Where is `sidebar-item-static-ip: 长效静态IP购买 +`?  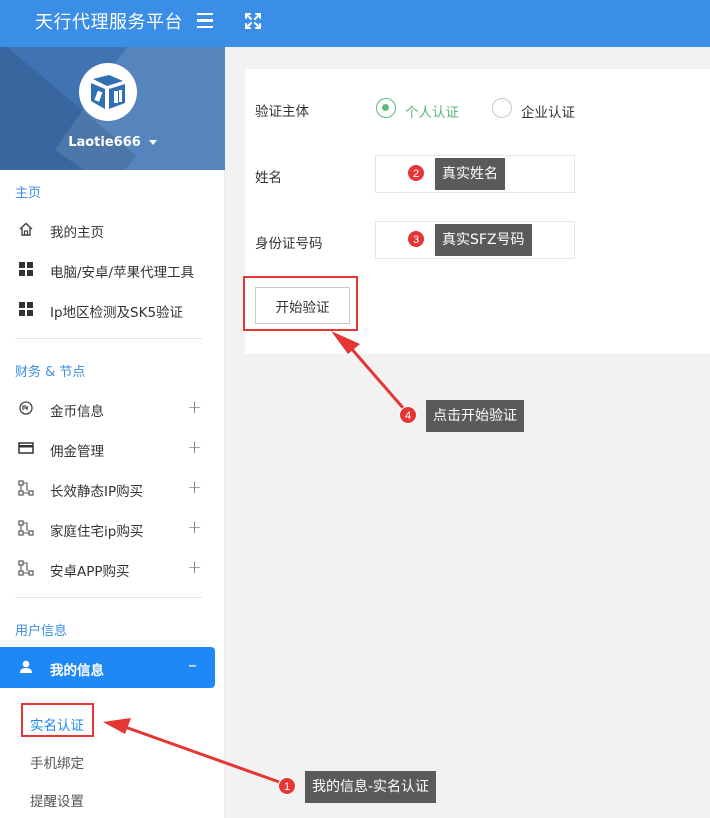 sidebar-item-static-ip: 长效静态IP购买 + is located at coordinates (112, 488).